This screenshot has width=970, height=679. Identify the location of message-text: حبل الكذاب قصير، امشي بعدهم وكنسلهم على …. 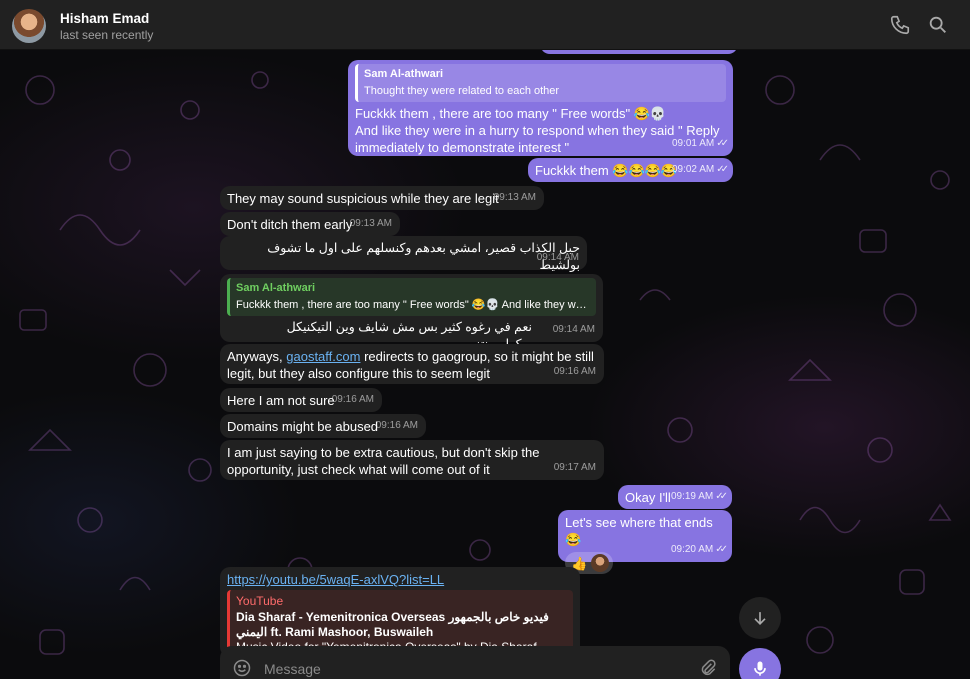
(423, 256).